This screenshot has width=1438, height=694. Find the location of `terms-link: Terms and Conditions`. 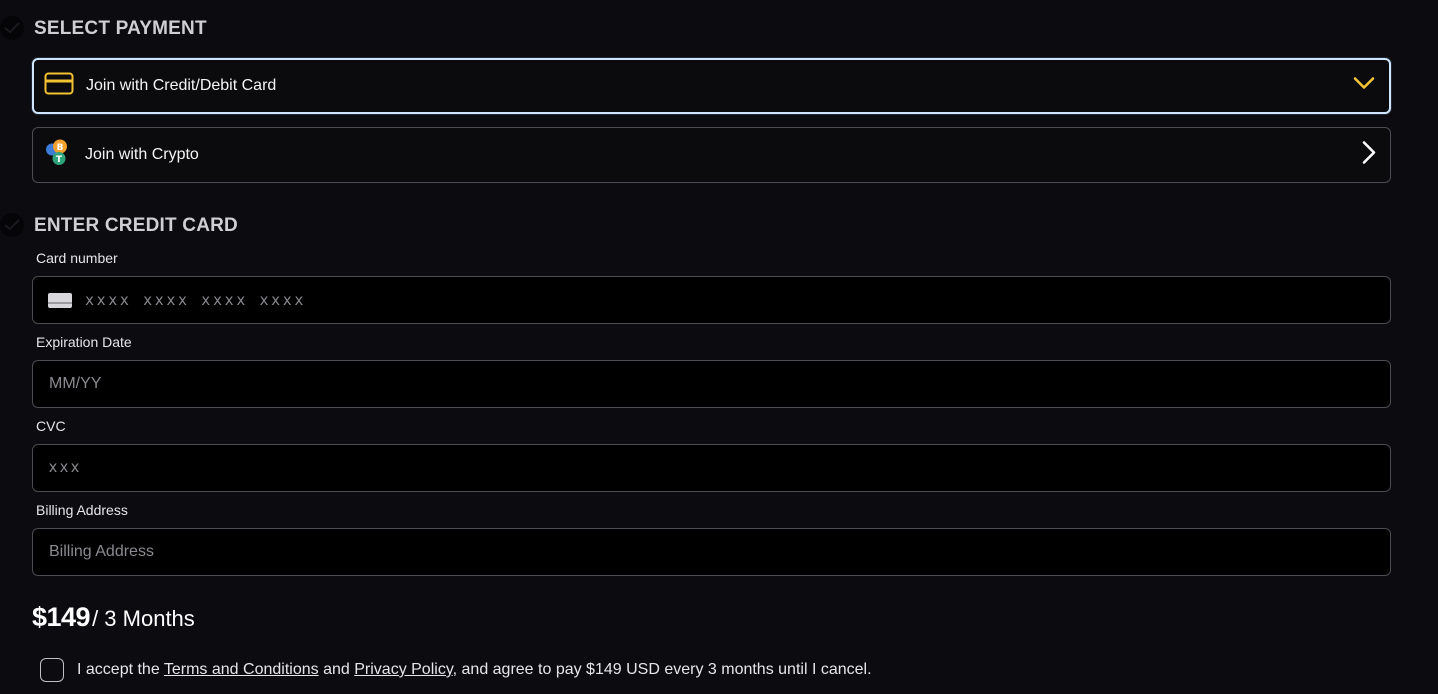

terms-link: Terms and Conditions is located at coordinates (241, 669).